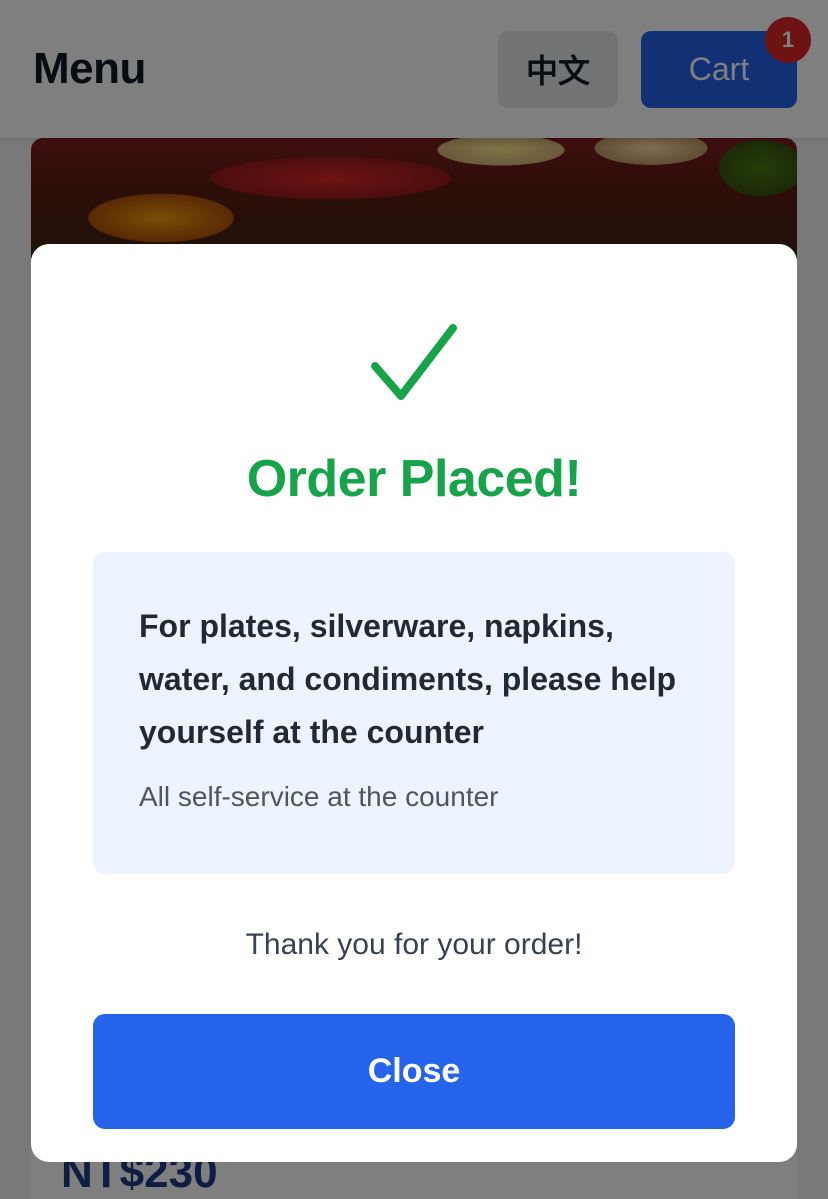  I want to click on dialog-title: Order Placed!, so click(414, 479).